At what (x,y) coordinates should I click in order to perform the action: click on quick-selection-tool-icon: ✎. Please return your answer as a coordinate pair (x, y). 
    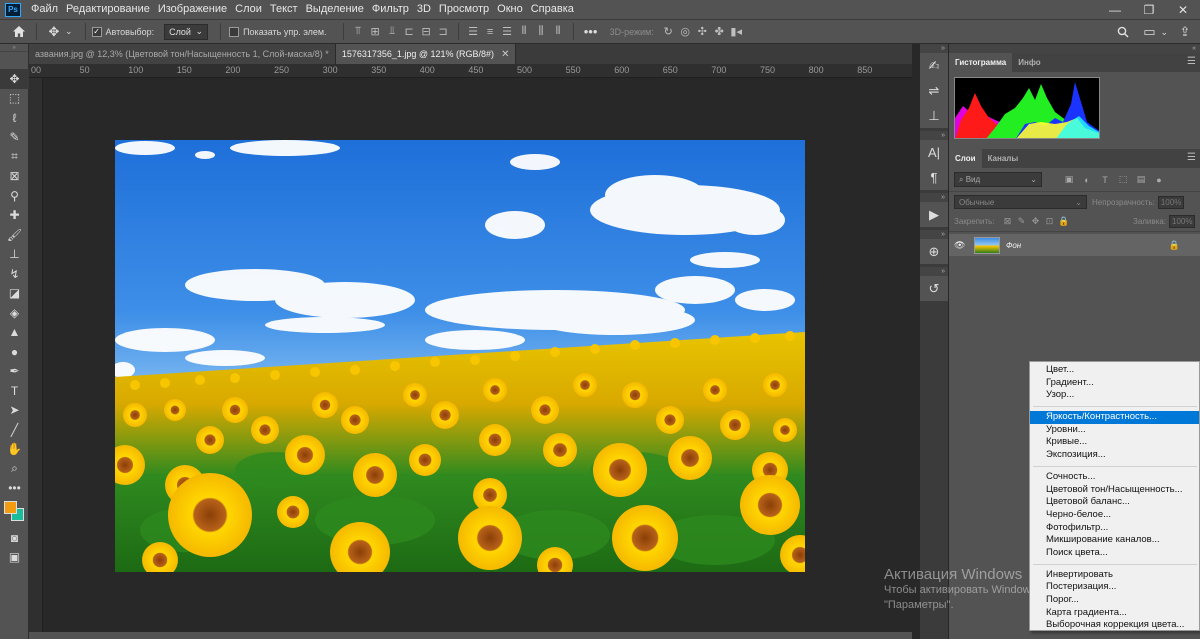
    Looking at the image, I should click on (14, 138).